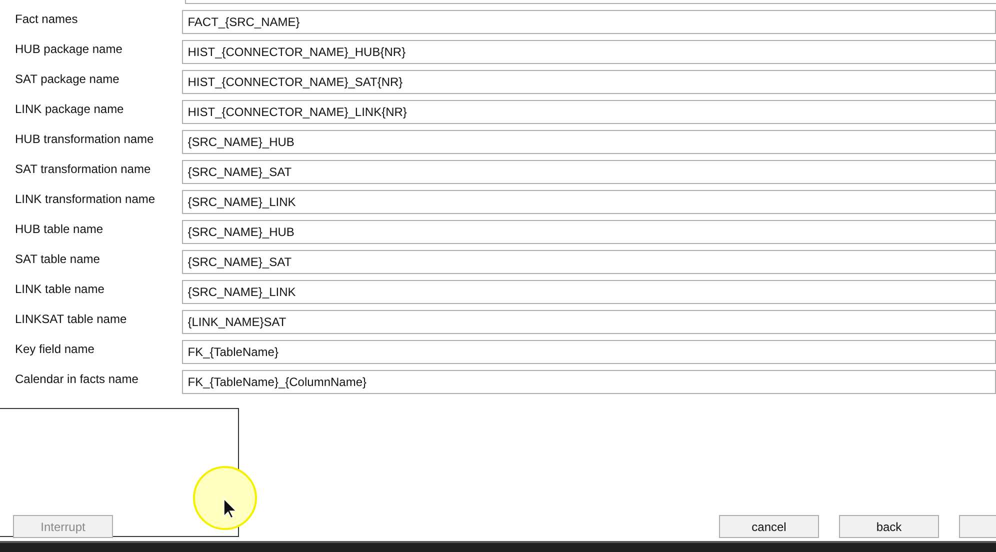  What do you see at coordinates (225, 498) in the screenshot?
I see `cursor-highlight-drawing` at bounding box center [225, 498].